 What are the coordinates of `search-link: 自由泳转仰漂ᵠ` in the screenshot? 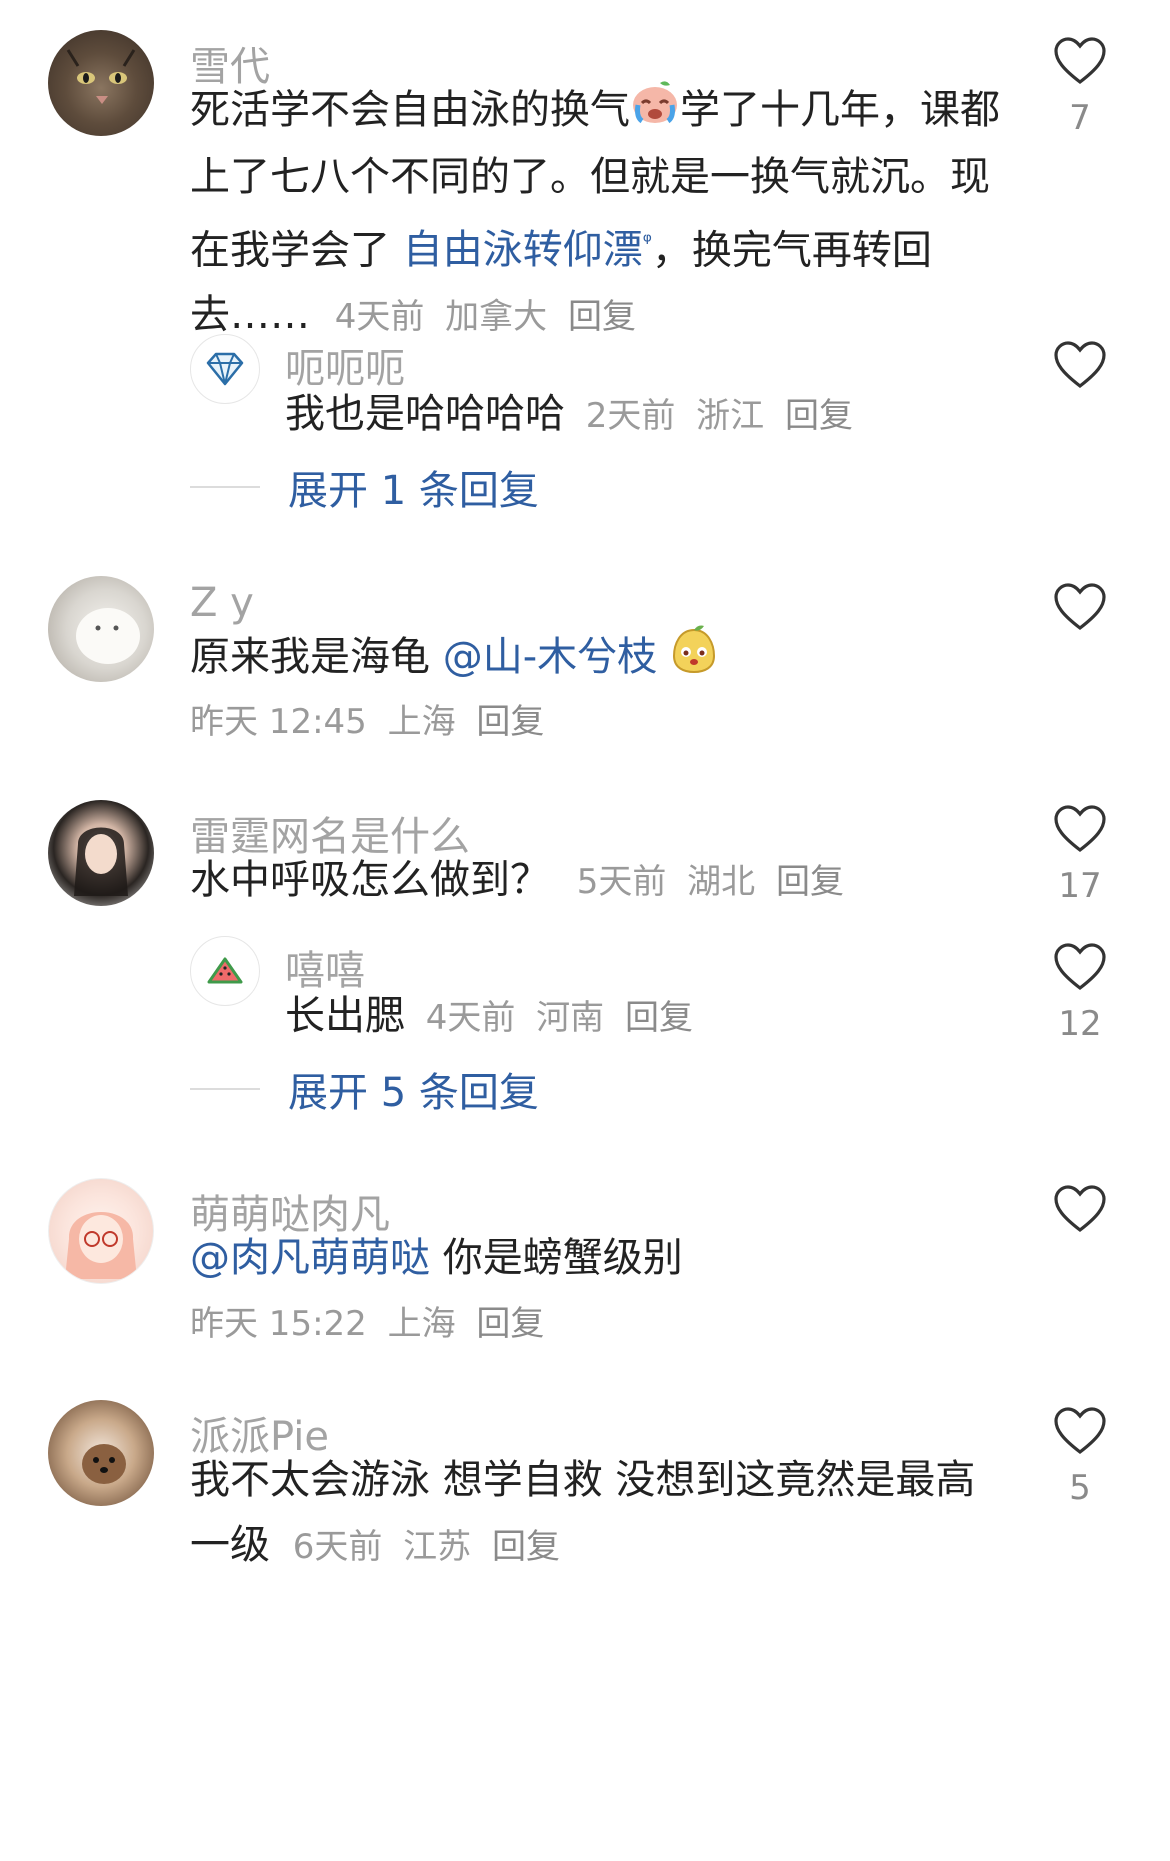 It's located at (527, 250).